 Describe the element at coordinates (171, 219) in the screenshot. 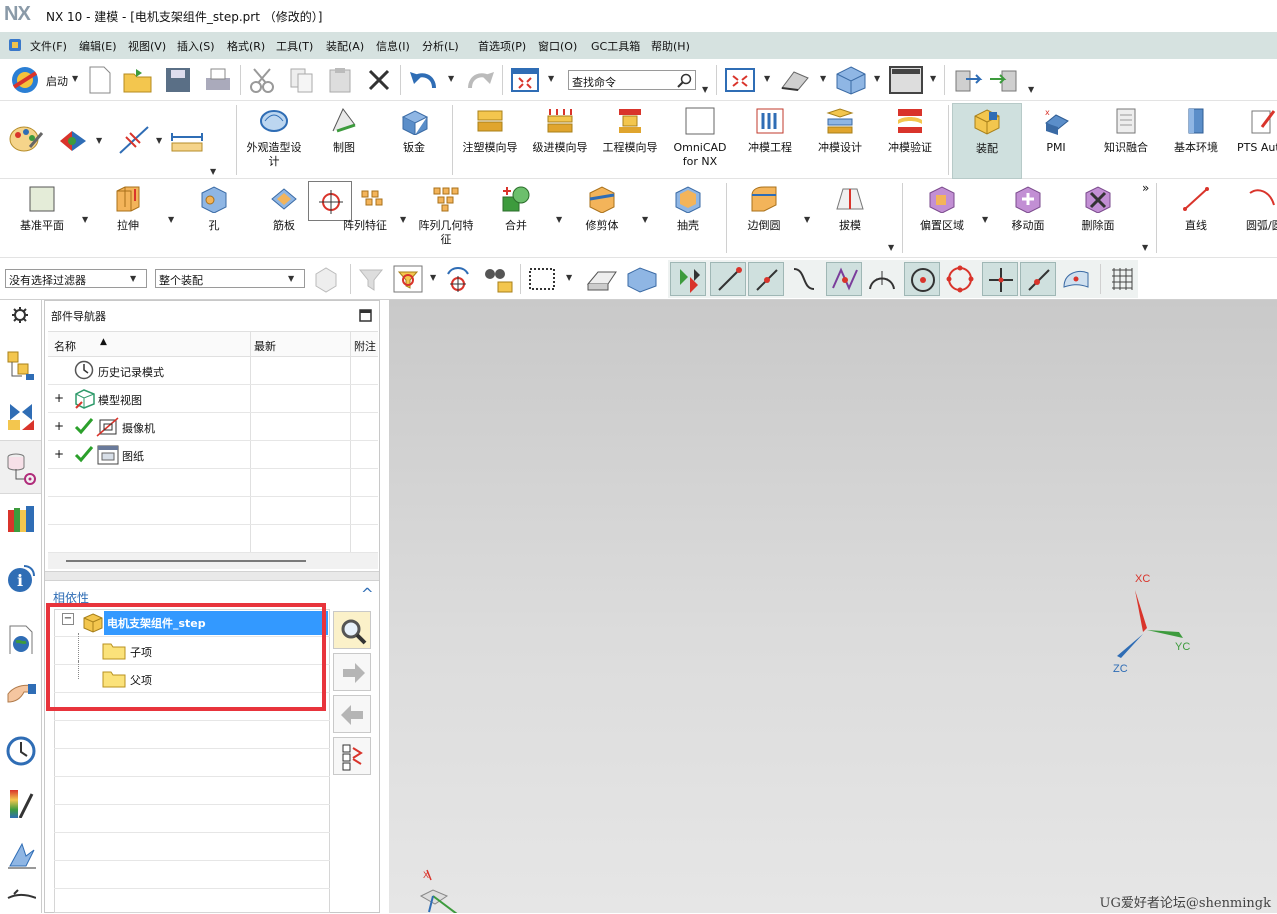

I see `extrude-dropdown-icon: ▼` at that location.